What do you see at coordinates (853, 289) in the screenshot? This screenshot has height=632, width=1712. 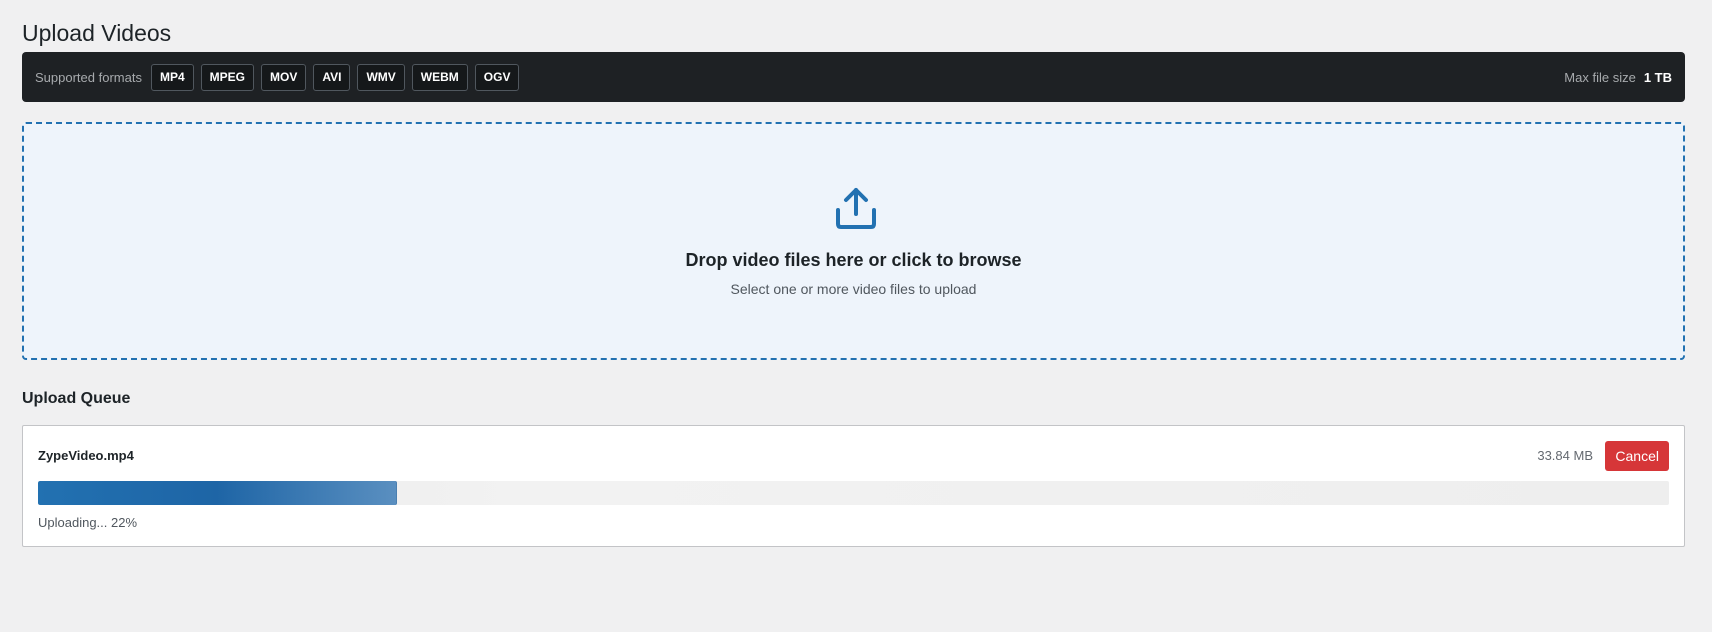 I see `dropzone-subtitle: Select one or more video files to upload` at bounding box center [853, 289].